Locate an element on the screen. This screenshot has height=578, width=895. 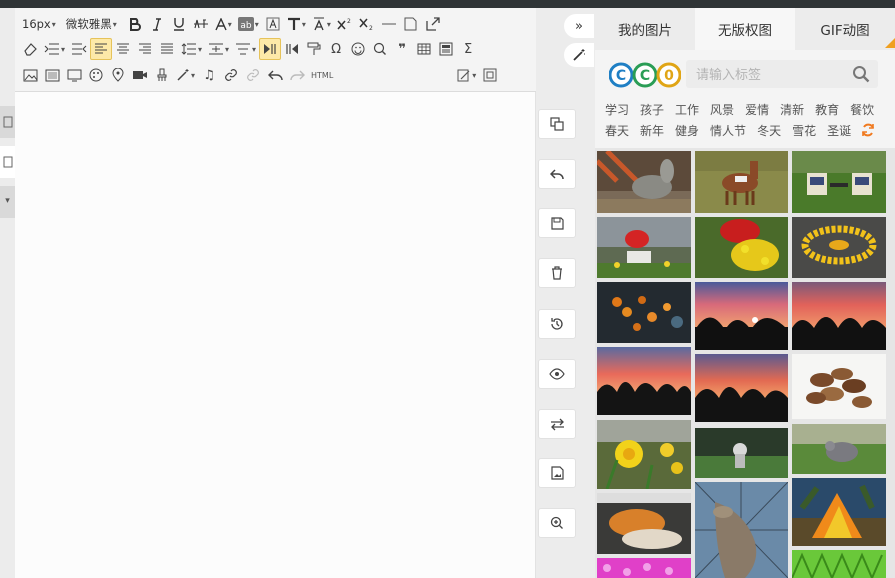
underline-button is located at coordinates (179, 24).